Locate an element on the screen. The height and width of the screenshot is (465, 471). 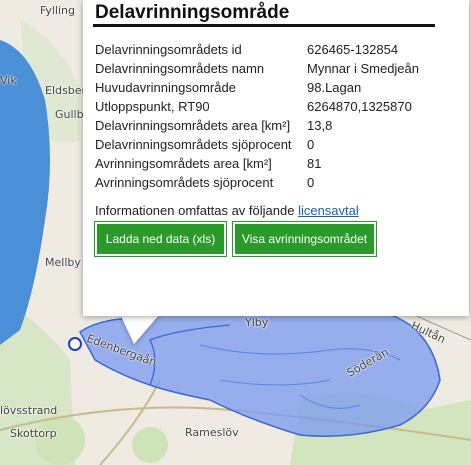
property-value: 13,8 is located at coordinates (320, 125).